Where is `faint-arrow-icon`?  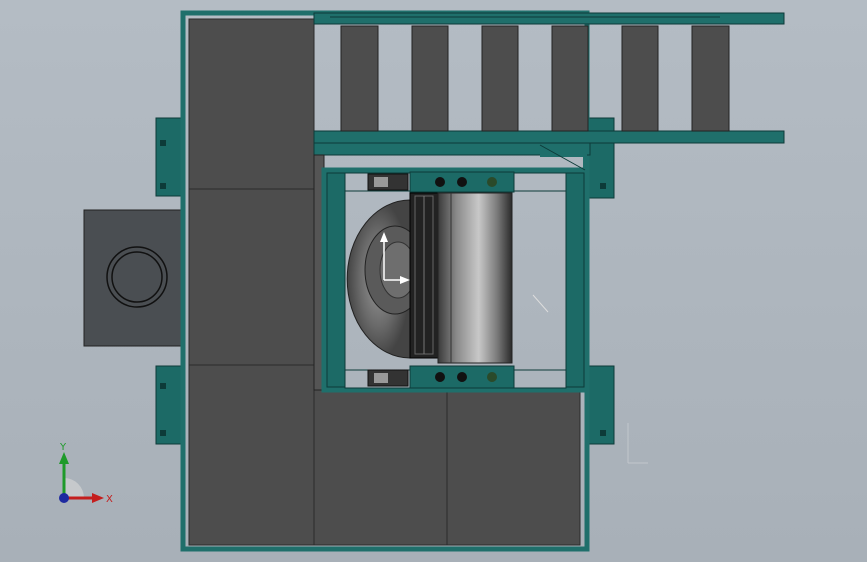 faint-arrow-icon is located at coordinates (637, 443).